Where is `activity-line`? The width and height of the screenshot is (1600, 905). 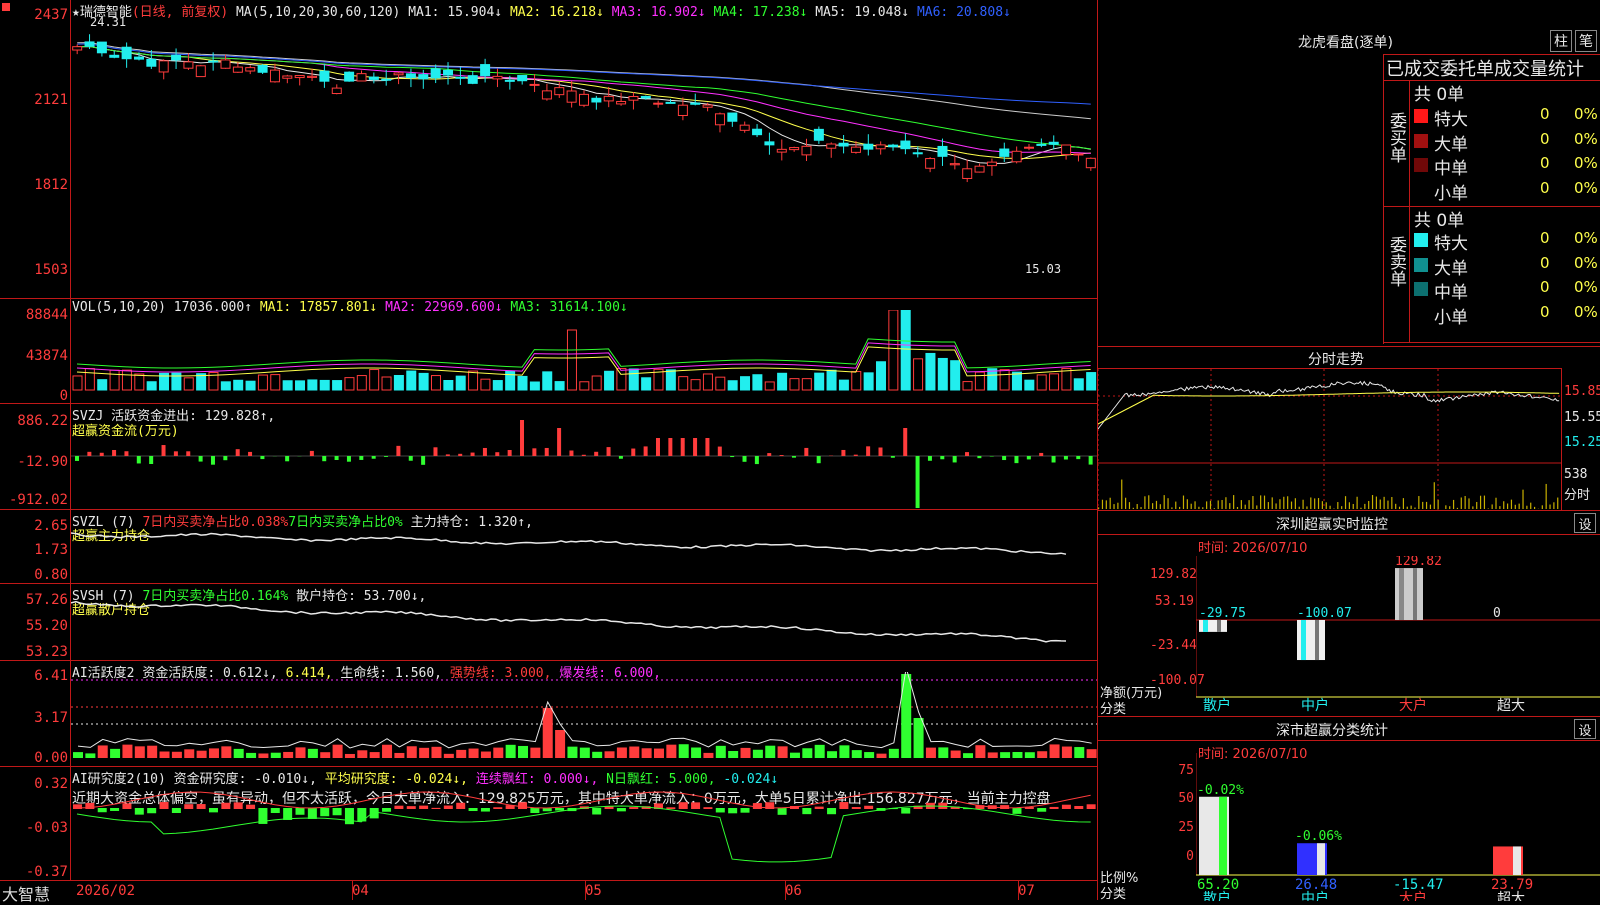
activity-line is located at coordinates (585, 710).